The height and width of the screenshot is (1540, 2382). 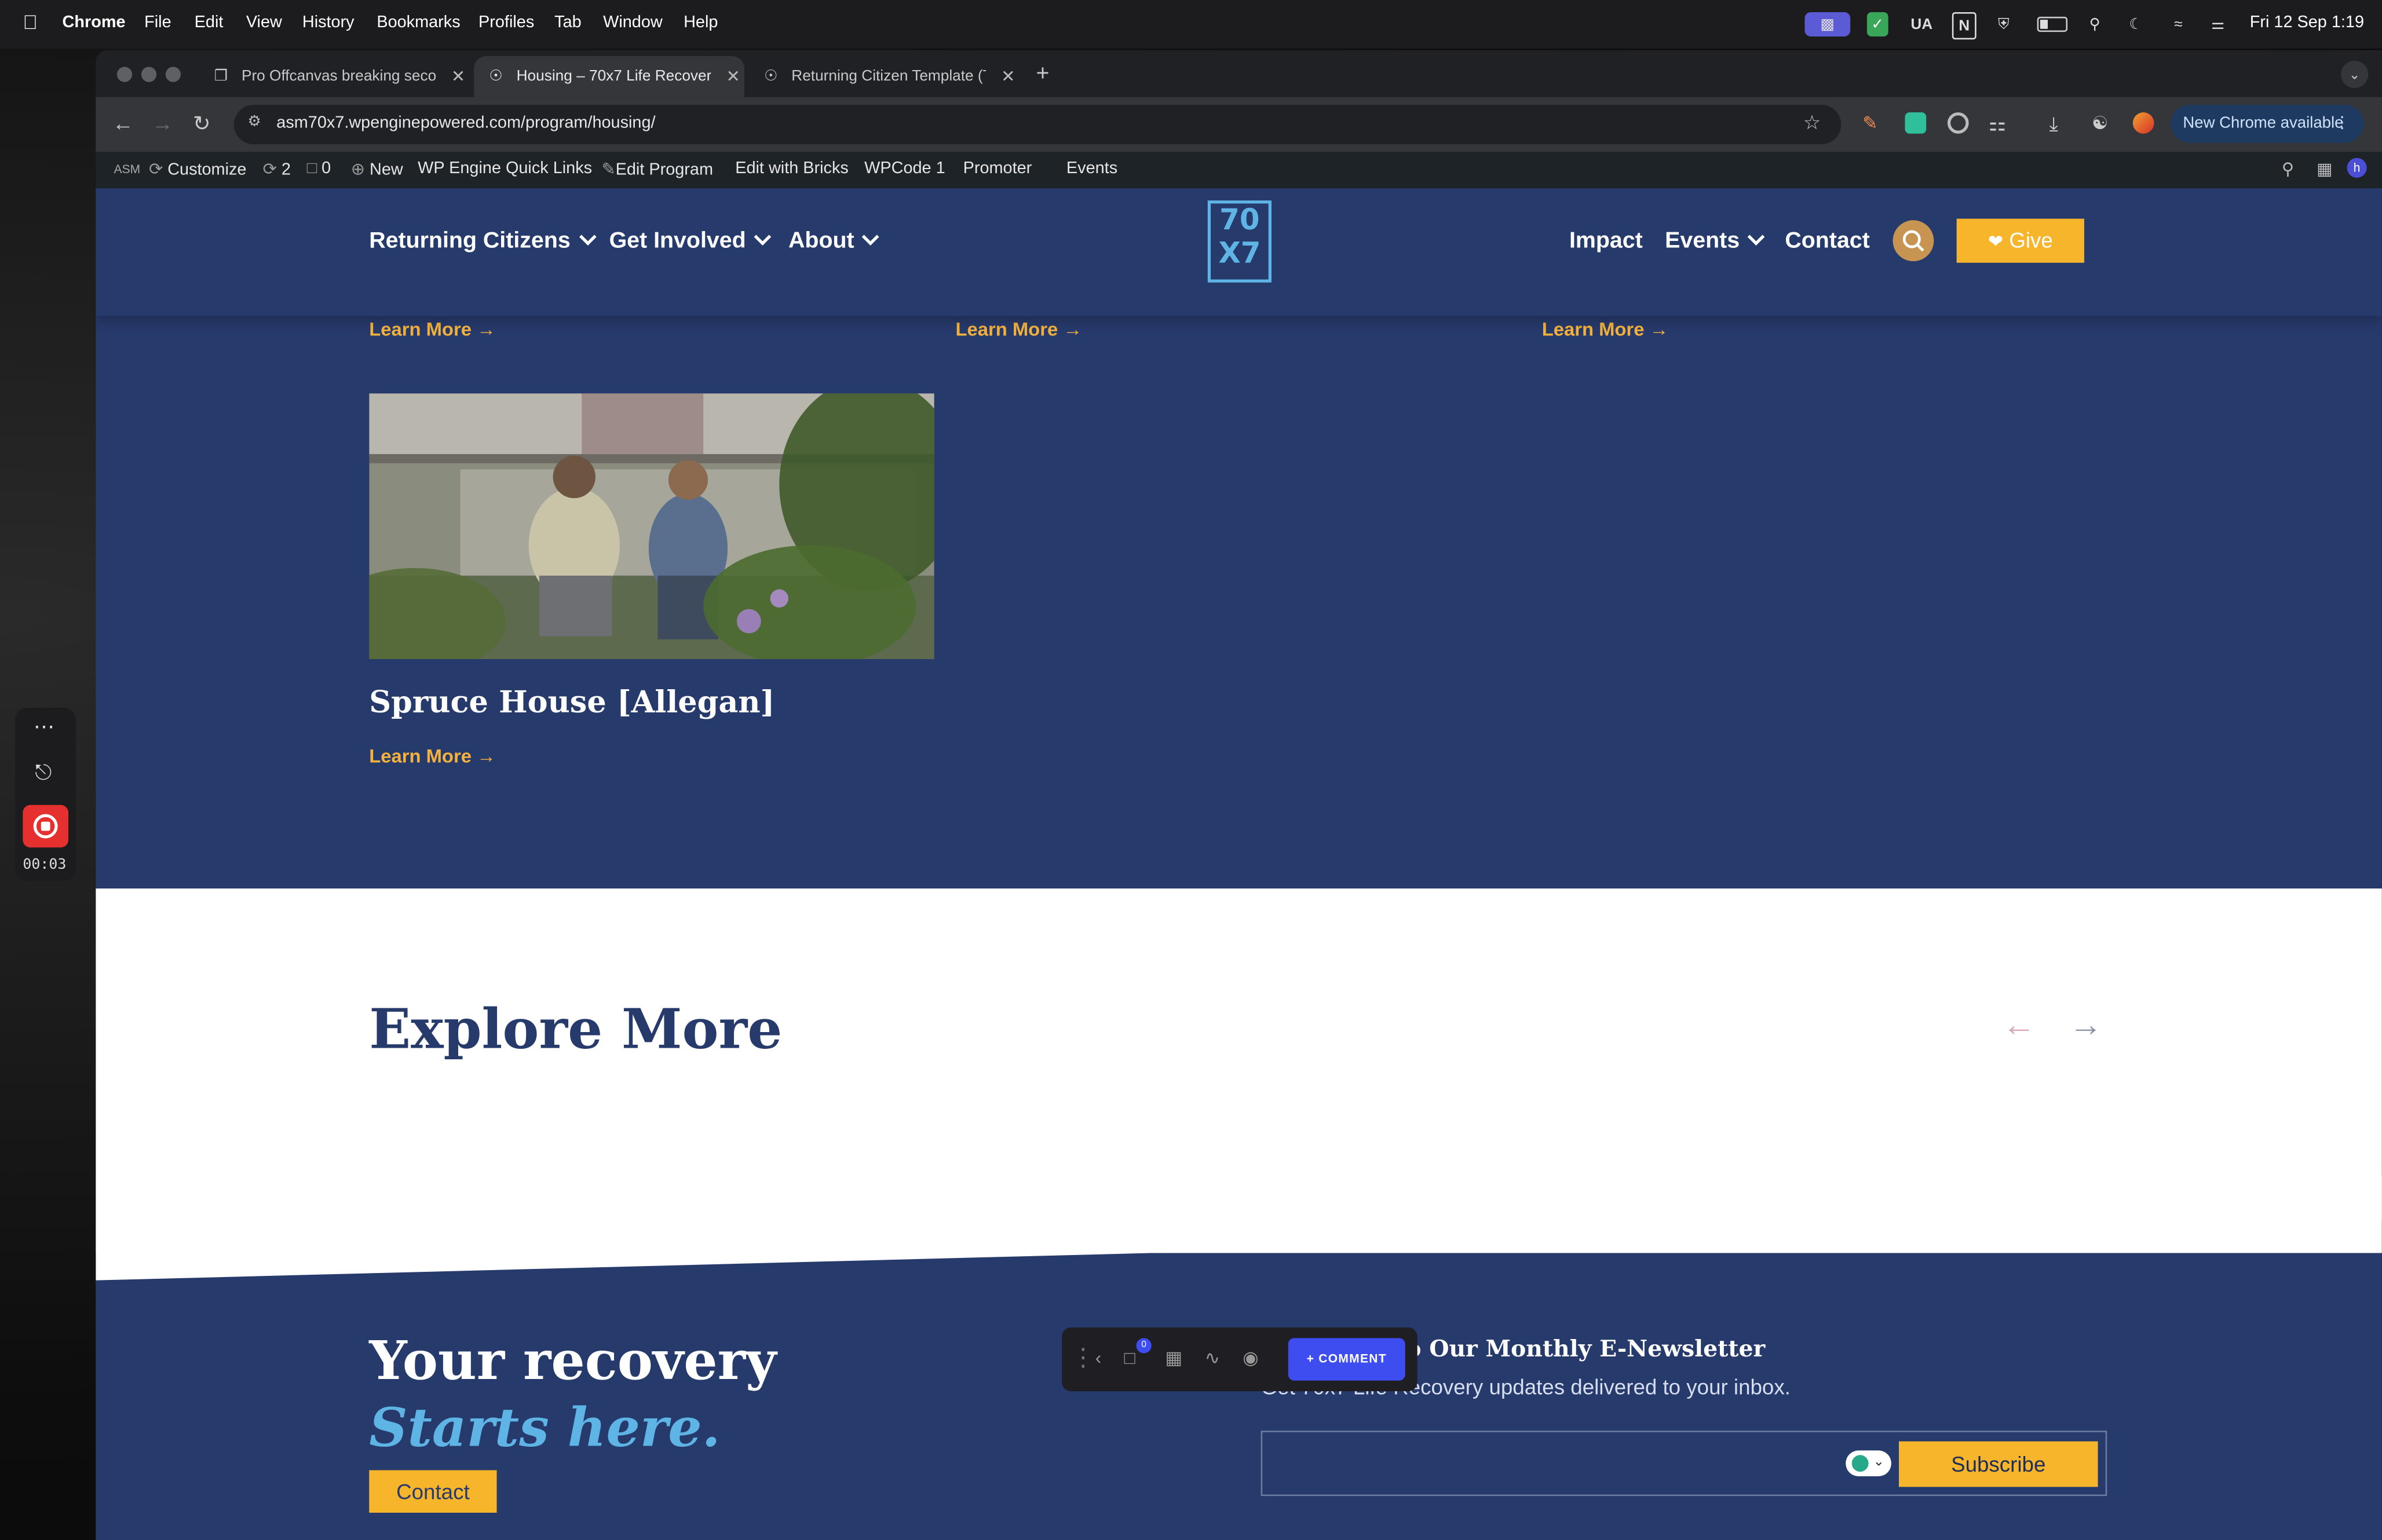 I want to click on nav-contact: Contact, so click(x=1827, y=241).